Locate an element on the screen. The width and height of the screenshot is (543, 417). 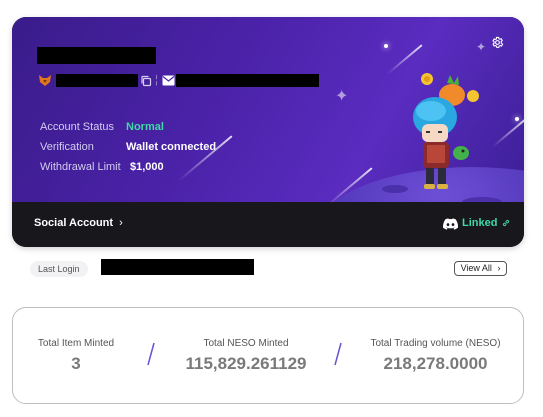
wallet-address-redacted is located at coordinates (97, 80).